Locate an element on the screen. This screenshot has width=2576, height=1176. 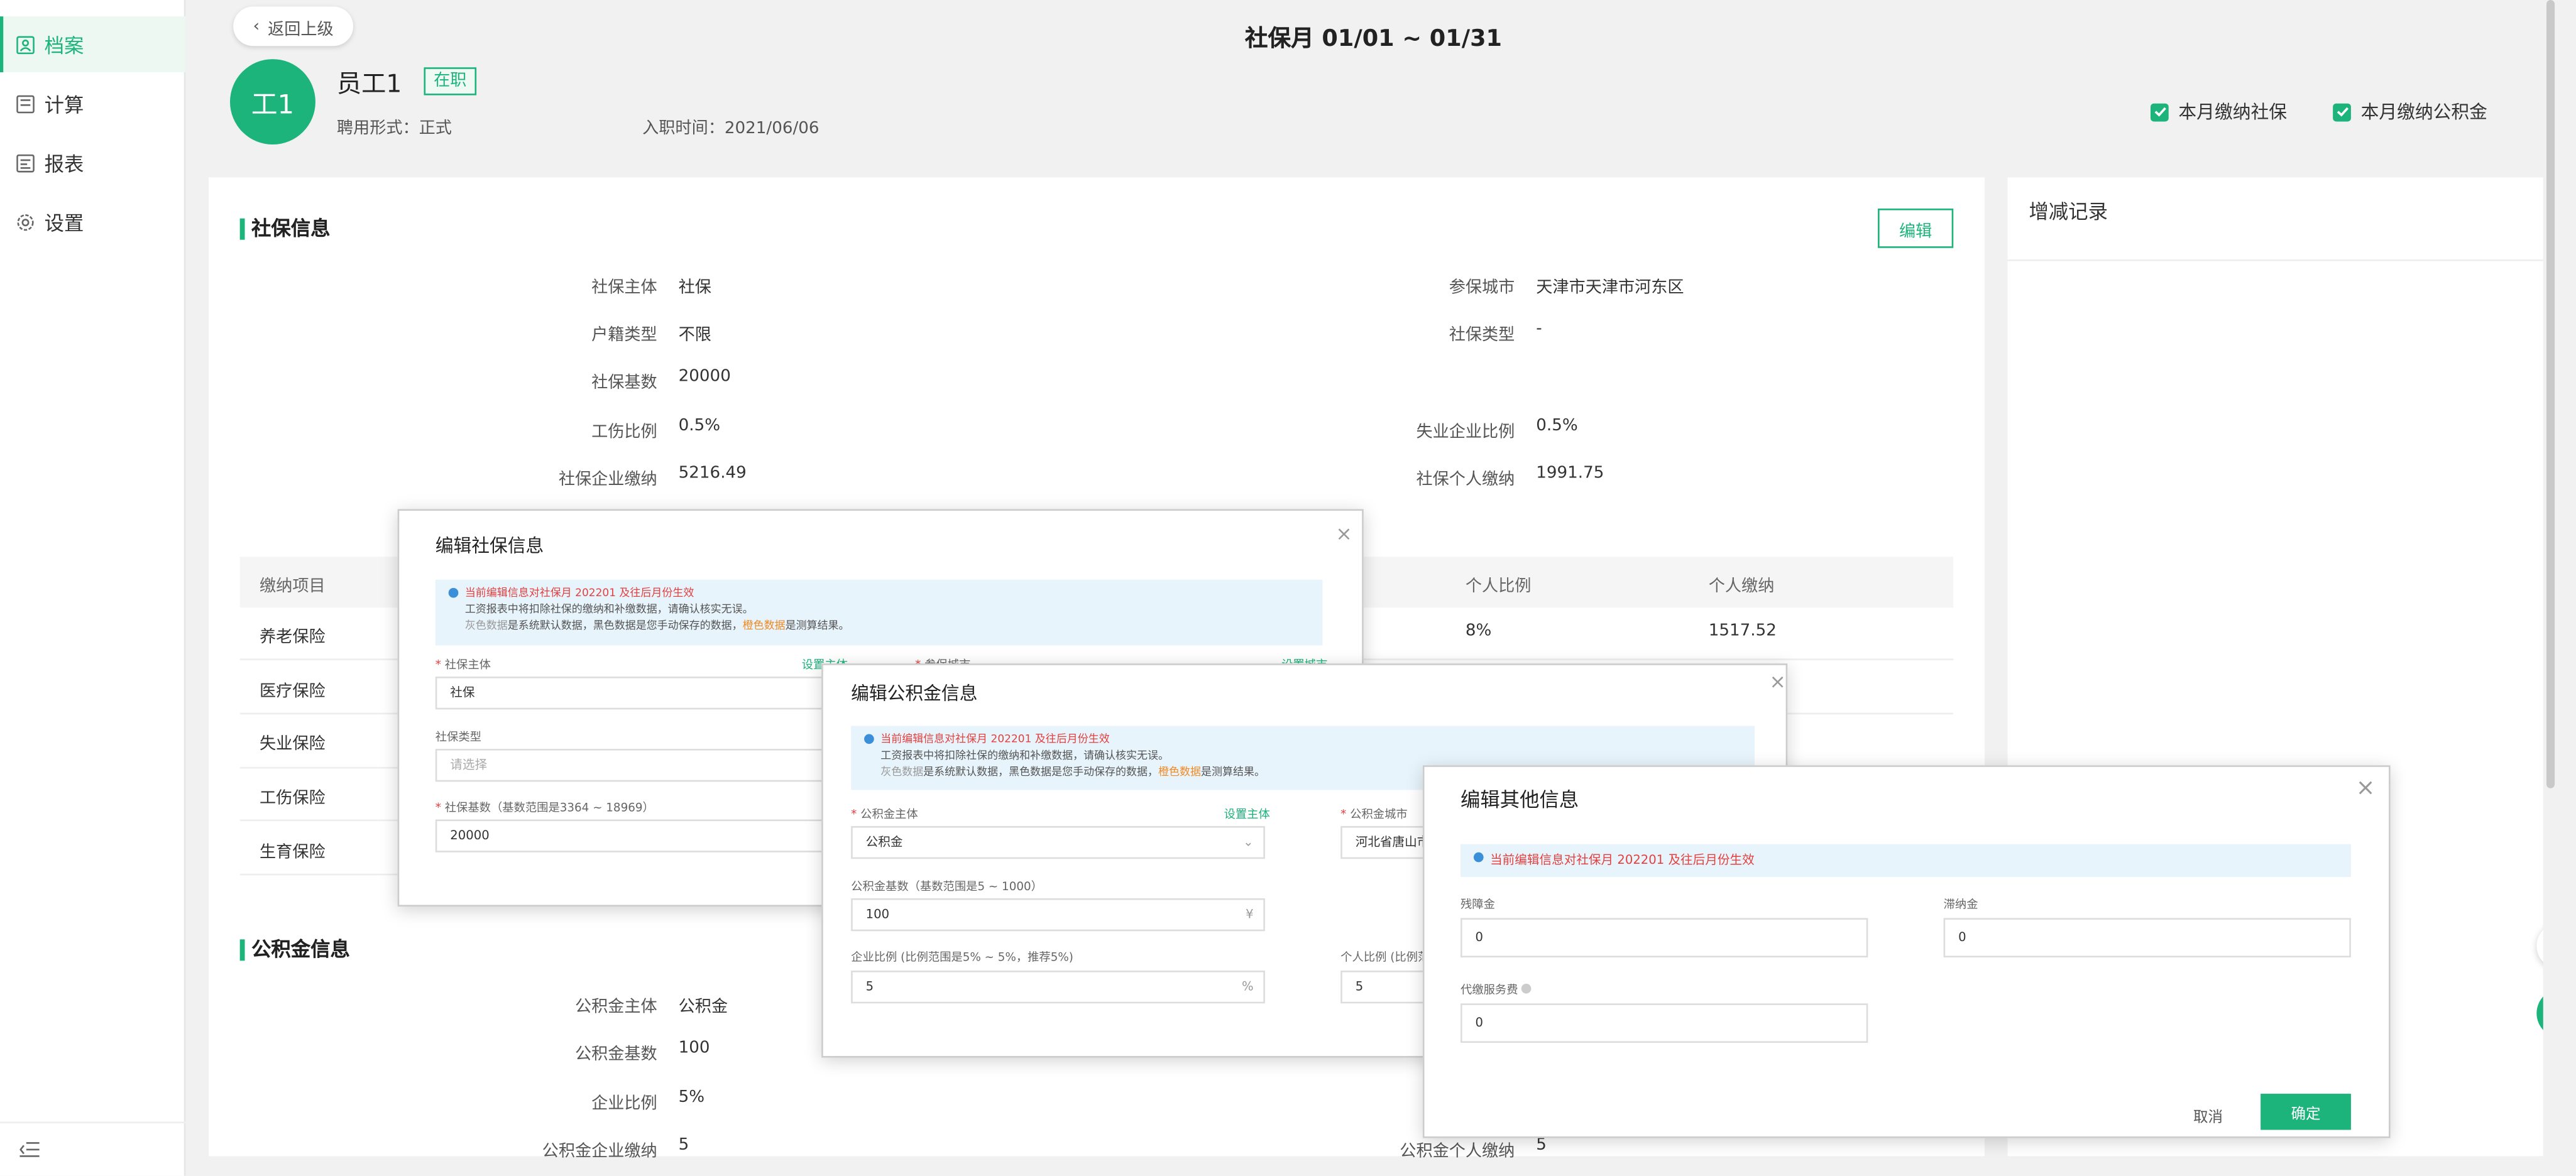
corp-ratio-label: 企业比例 (比例范围是5% ~ 5%，推荐5%) is located at coordinates (962, 957).